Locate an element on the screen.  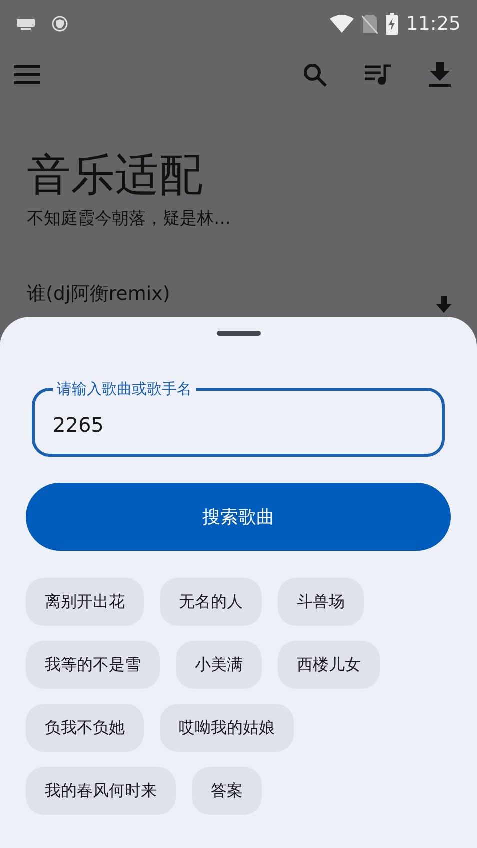
menu-icon is located at coordinates (27, 75).